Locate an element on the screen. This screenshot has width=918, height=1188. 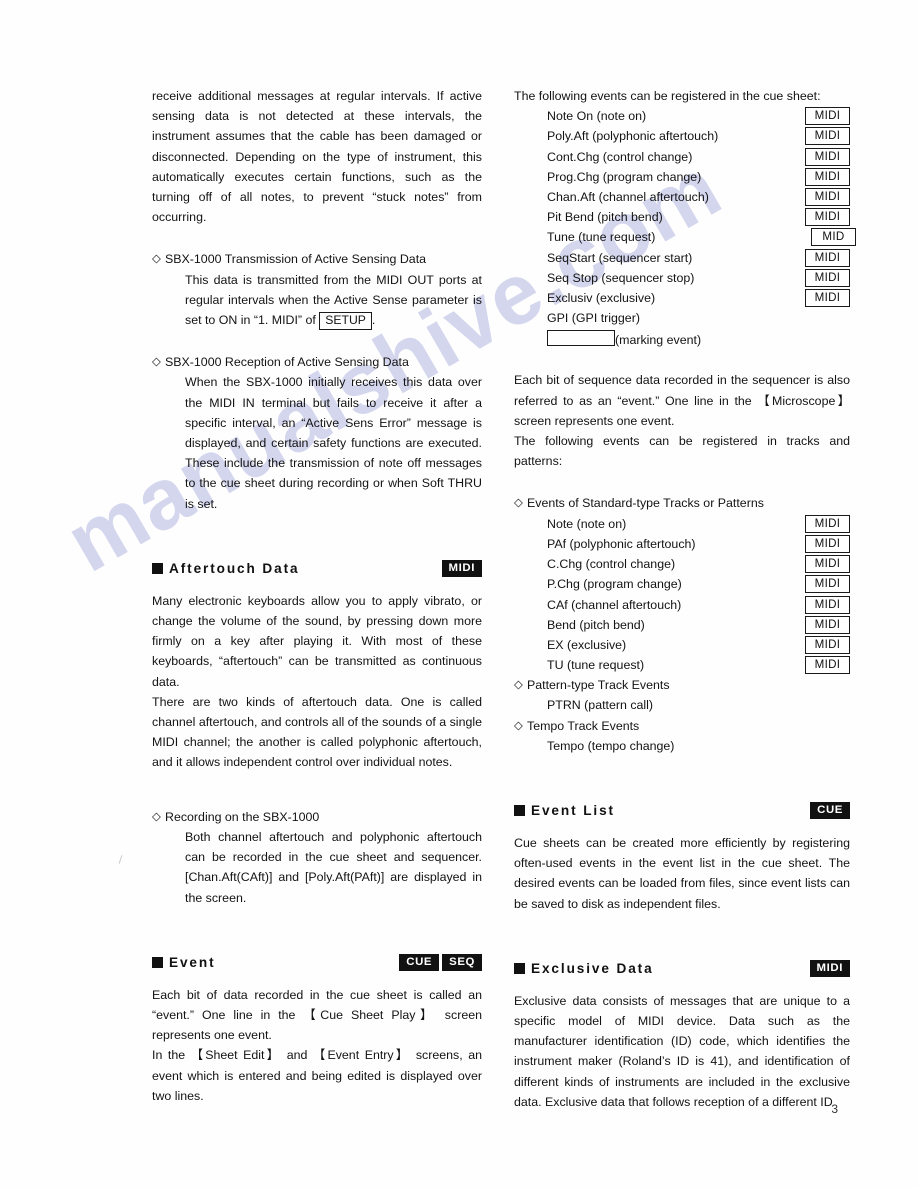
tempo-track-item: Tempo (tempo change) is located at coordinates (611, 745).